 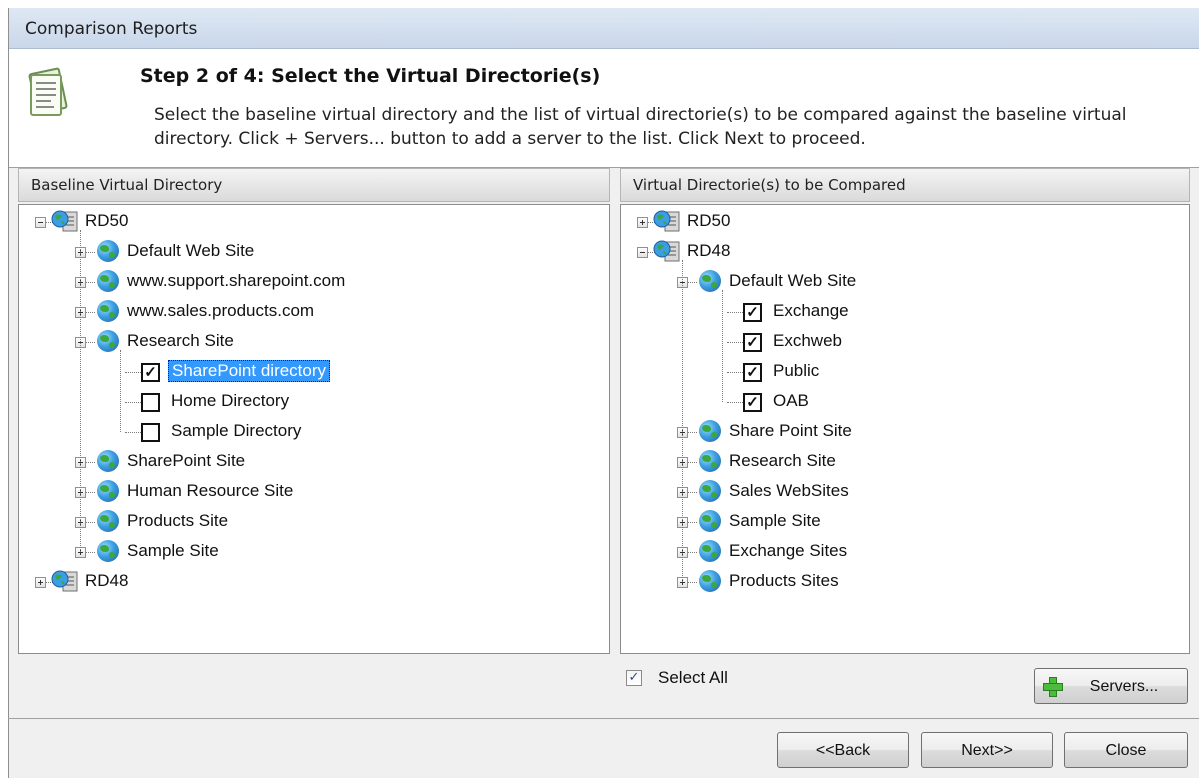 I want to click on select-all-label: Select All, so click(x=693, y=678).